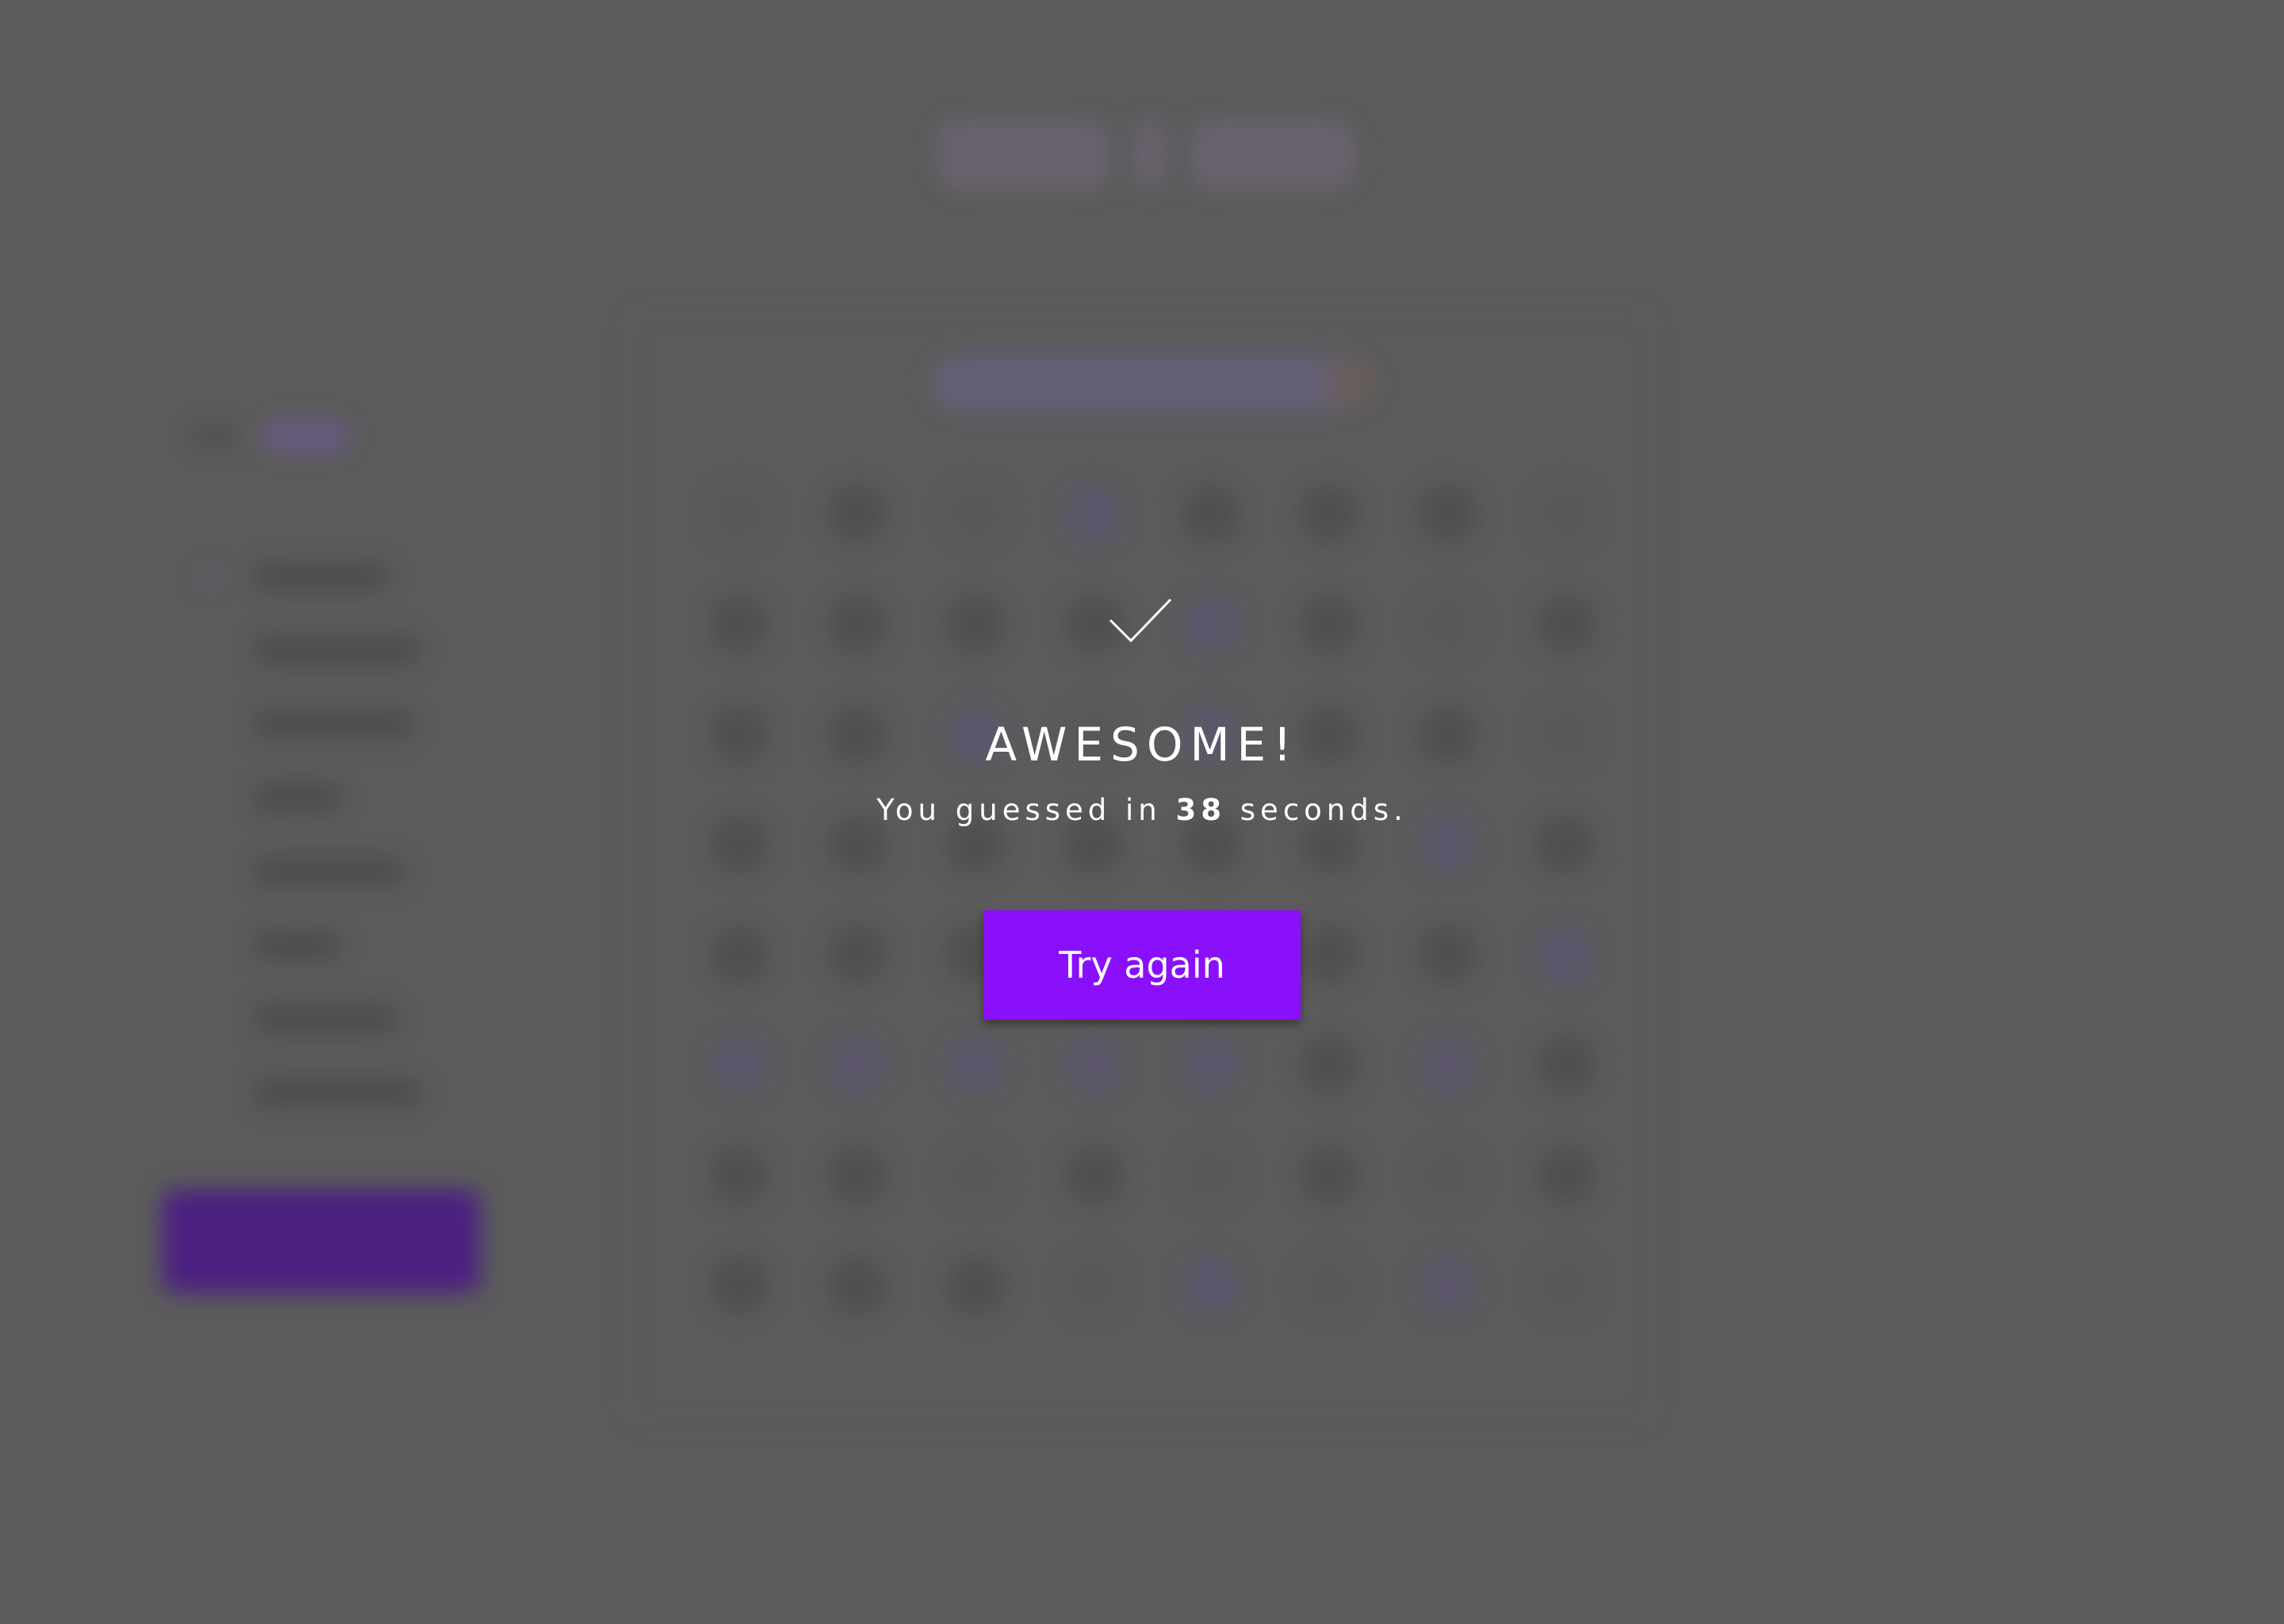 The image size is (2284, 1624). What do you see at coordinates (1140, 620) in the screenshot?
I see `checkmark-icon` at bounding box center [1140, 620].